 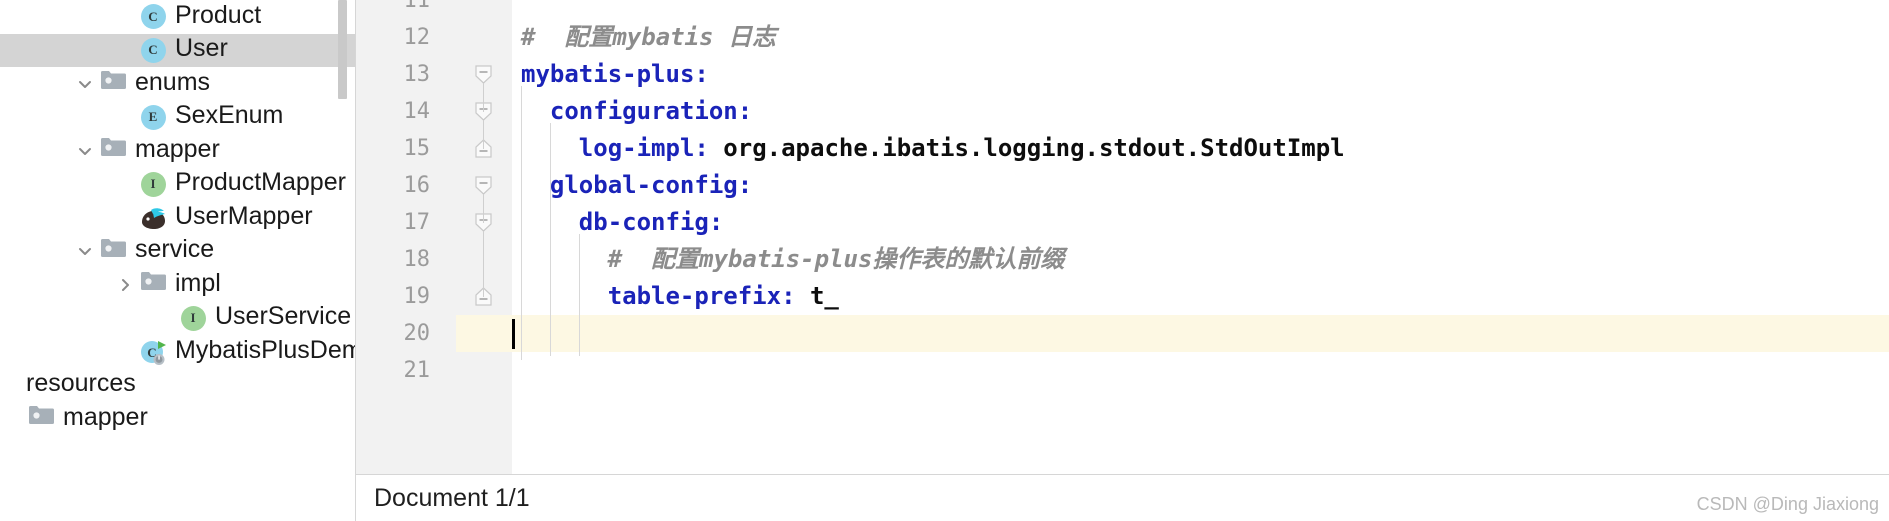 I want to click on tree-item-label: UserMapper, so click(x=244, y=215).